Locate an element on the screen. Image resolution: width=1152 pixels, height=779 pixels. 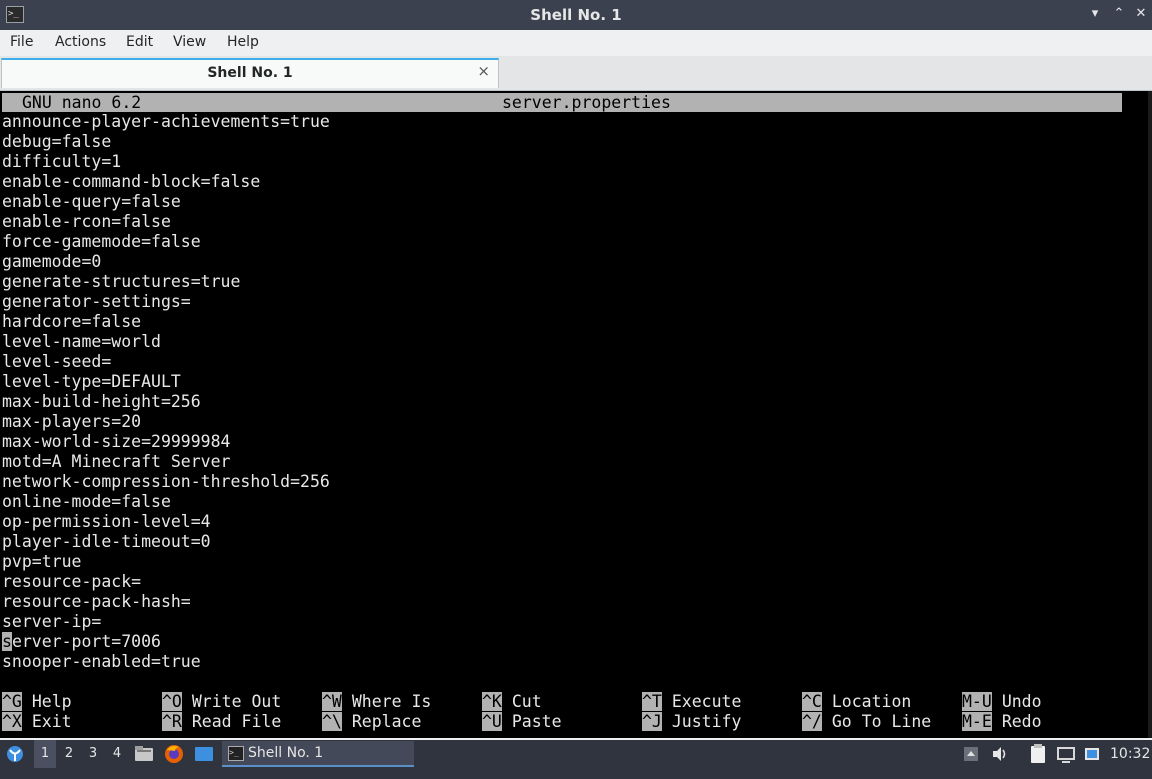
file-line: hardcore=false is located at coordinates (166, 322).